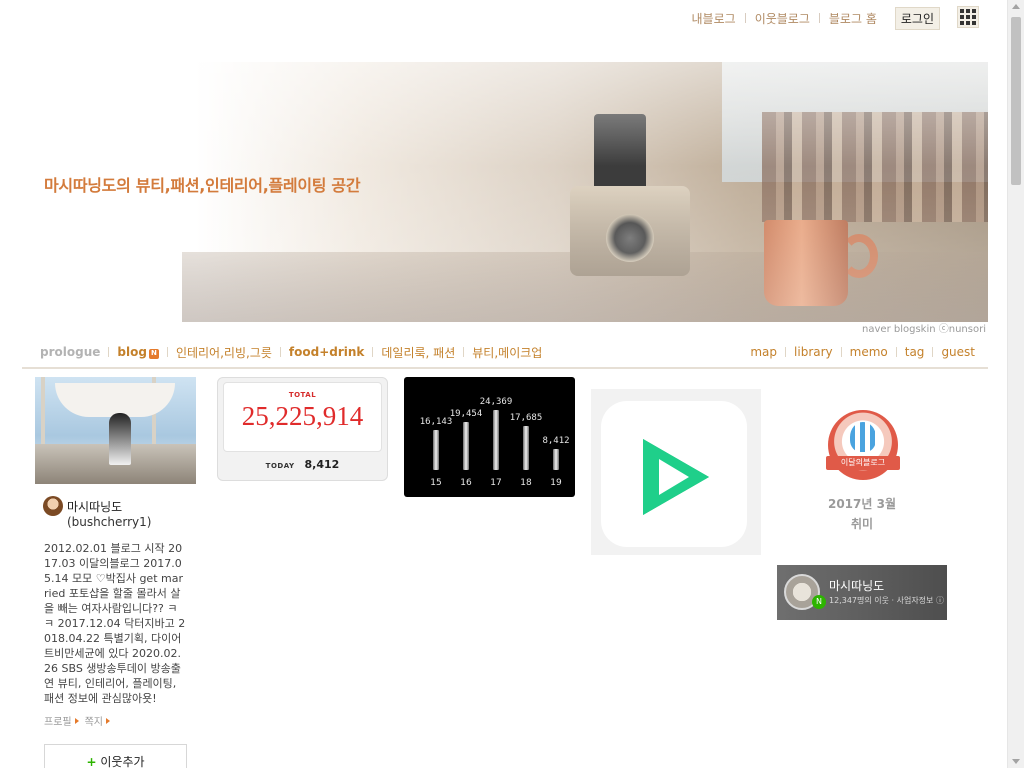 The width and height of the screenshot is (1024, 768). What do you see at coordinates (863, 437) in the screenshot?
I see `balloon-stripes` at bounding box center [863, 437].